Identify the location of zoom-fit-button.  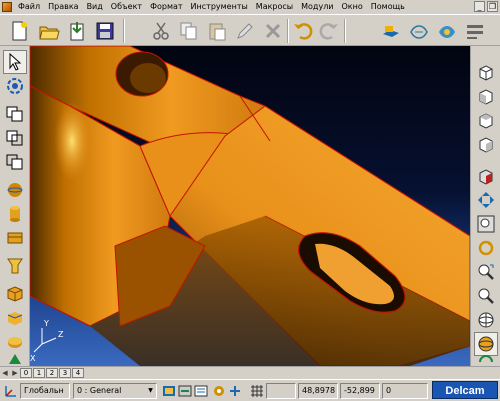
(486, 200).